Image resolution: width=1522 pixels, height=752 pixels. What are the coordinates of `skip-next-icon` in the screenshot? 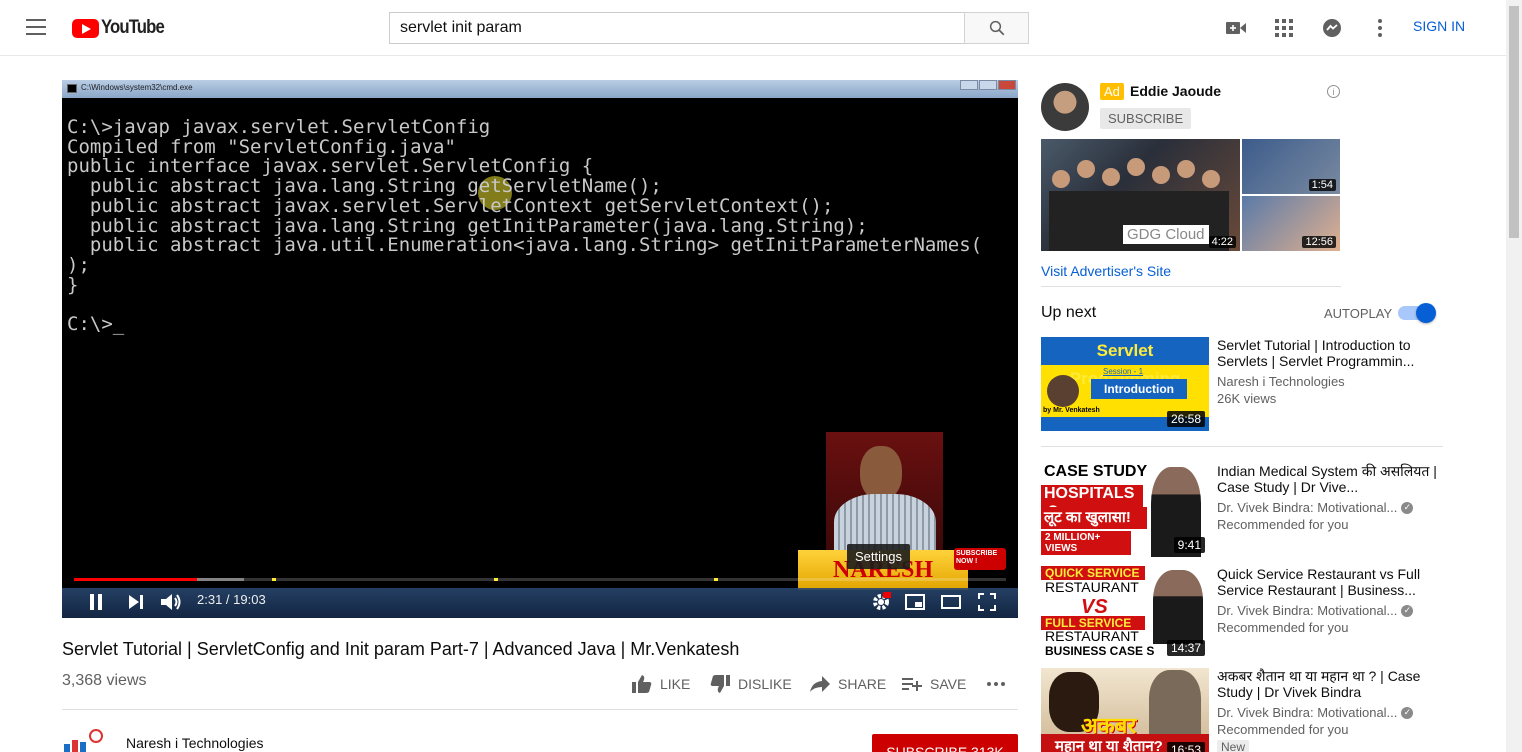 It's located at (136, 602).